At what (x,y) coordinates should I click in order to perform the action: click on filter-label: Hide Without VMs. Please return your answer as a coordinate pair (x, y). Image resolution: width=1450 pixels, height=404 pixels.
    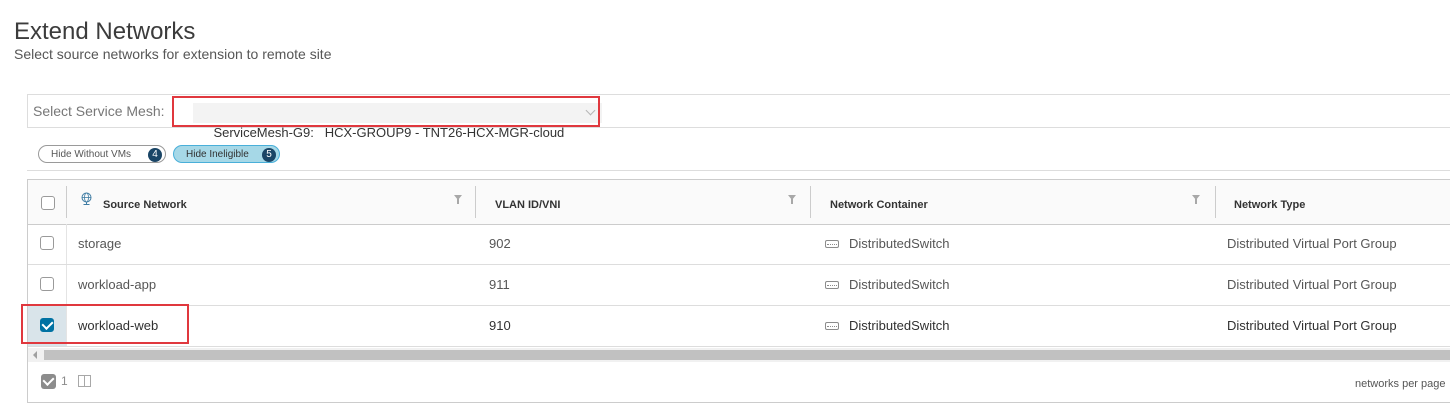
    Looking at the image, I should click on (91, 154).